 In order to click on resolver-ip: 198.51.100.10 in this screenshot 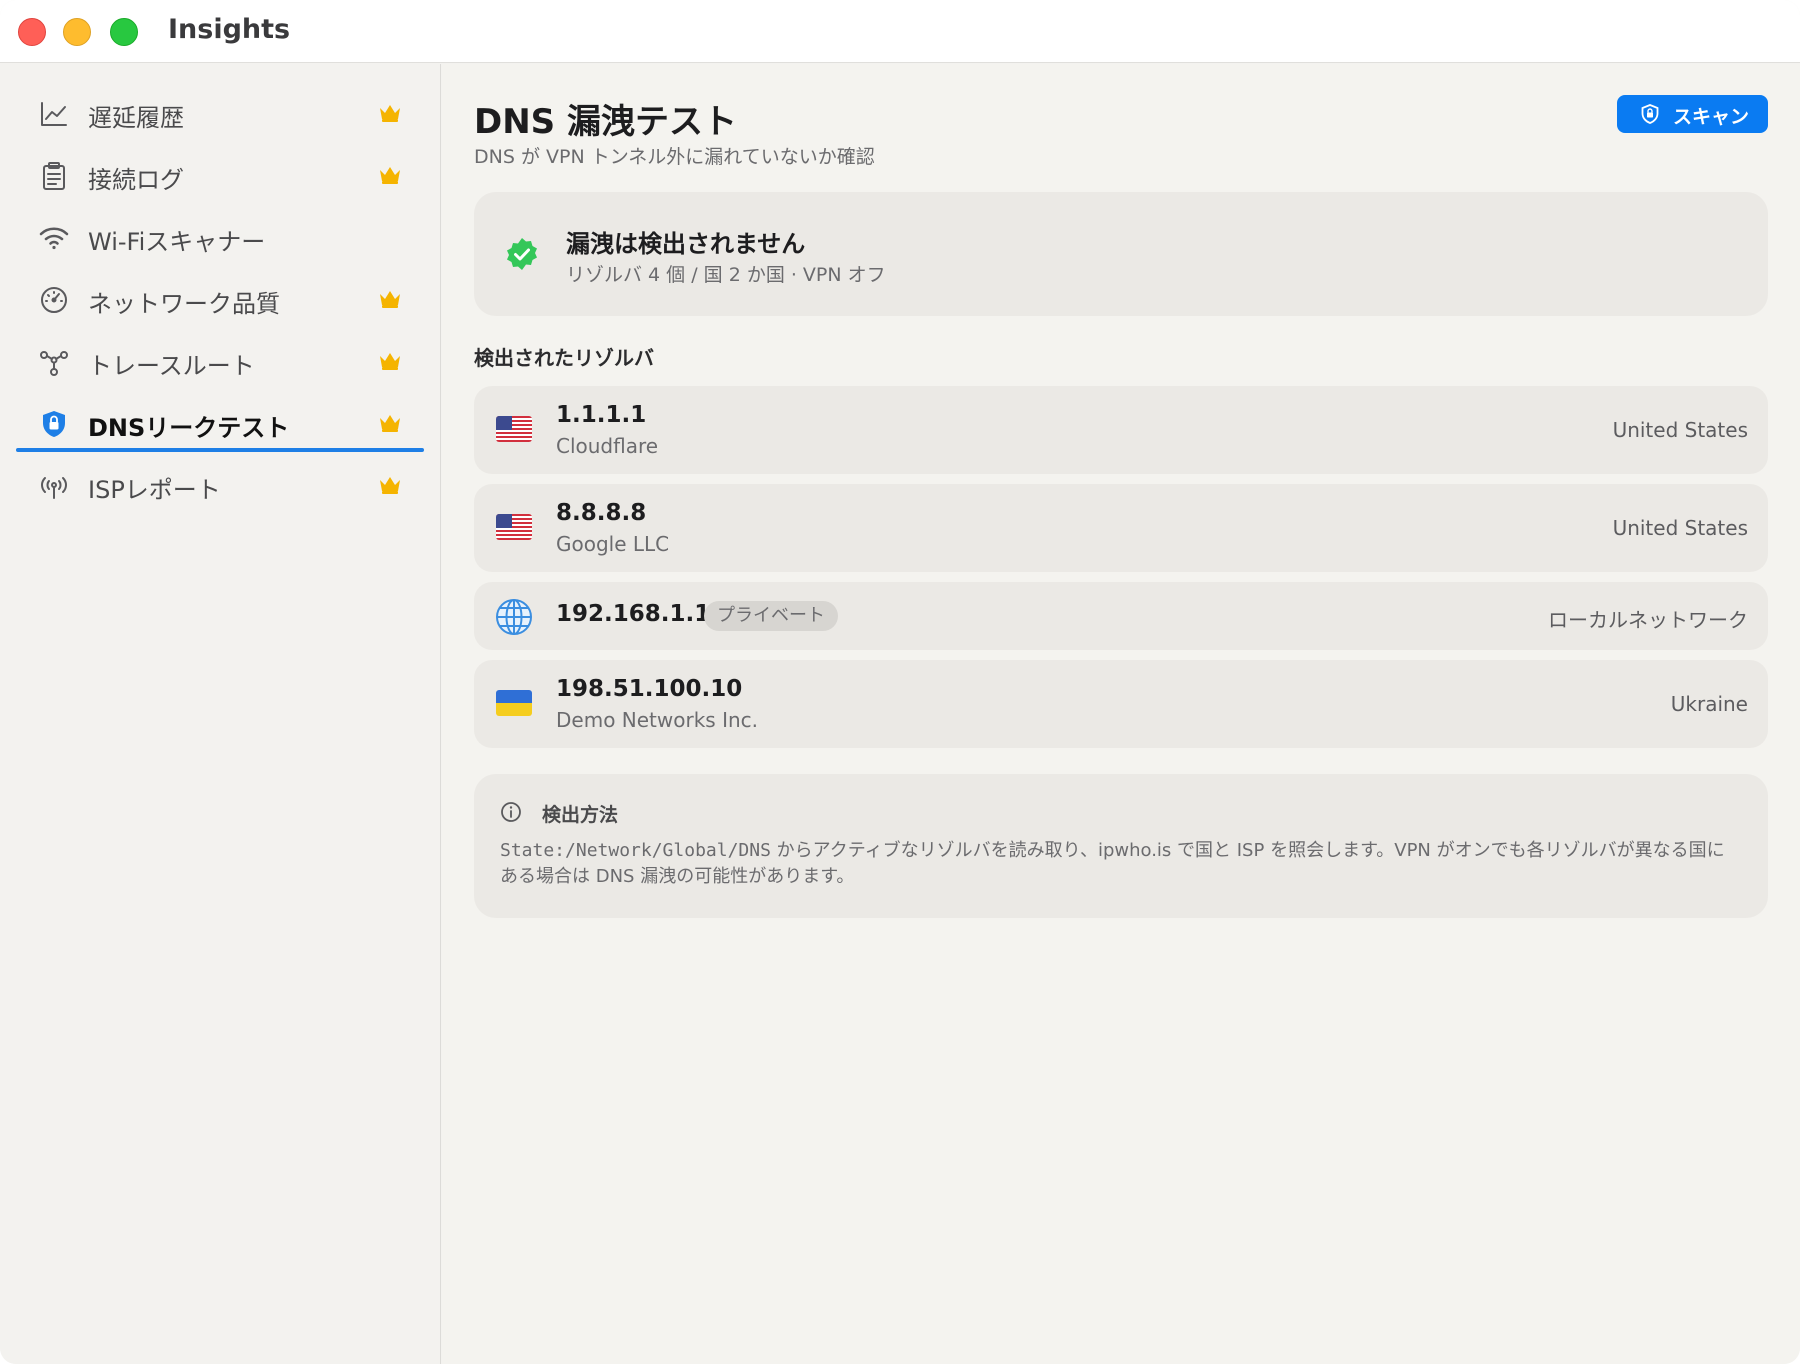, I will do `click(649, 689)`.